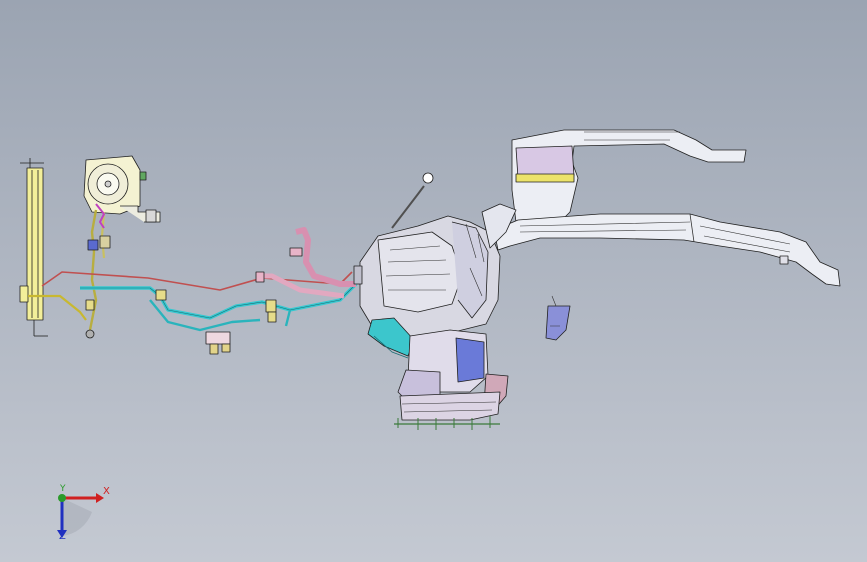 This screenshot has height=562, width=867. Describe the element at coordinates (63, 489) in the screenshot. I see `y-axis-label: Y` at that location.